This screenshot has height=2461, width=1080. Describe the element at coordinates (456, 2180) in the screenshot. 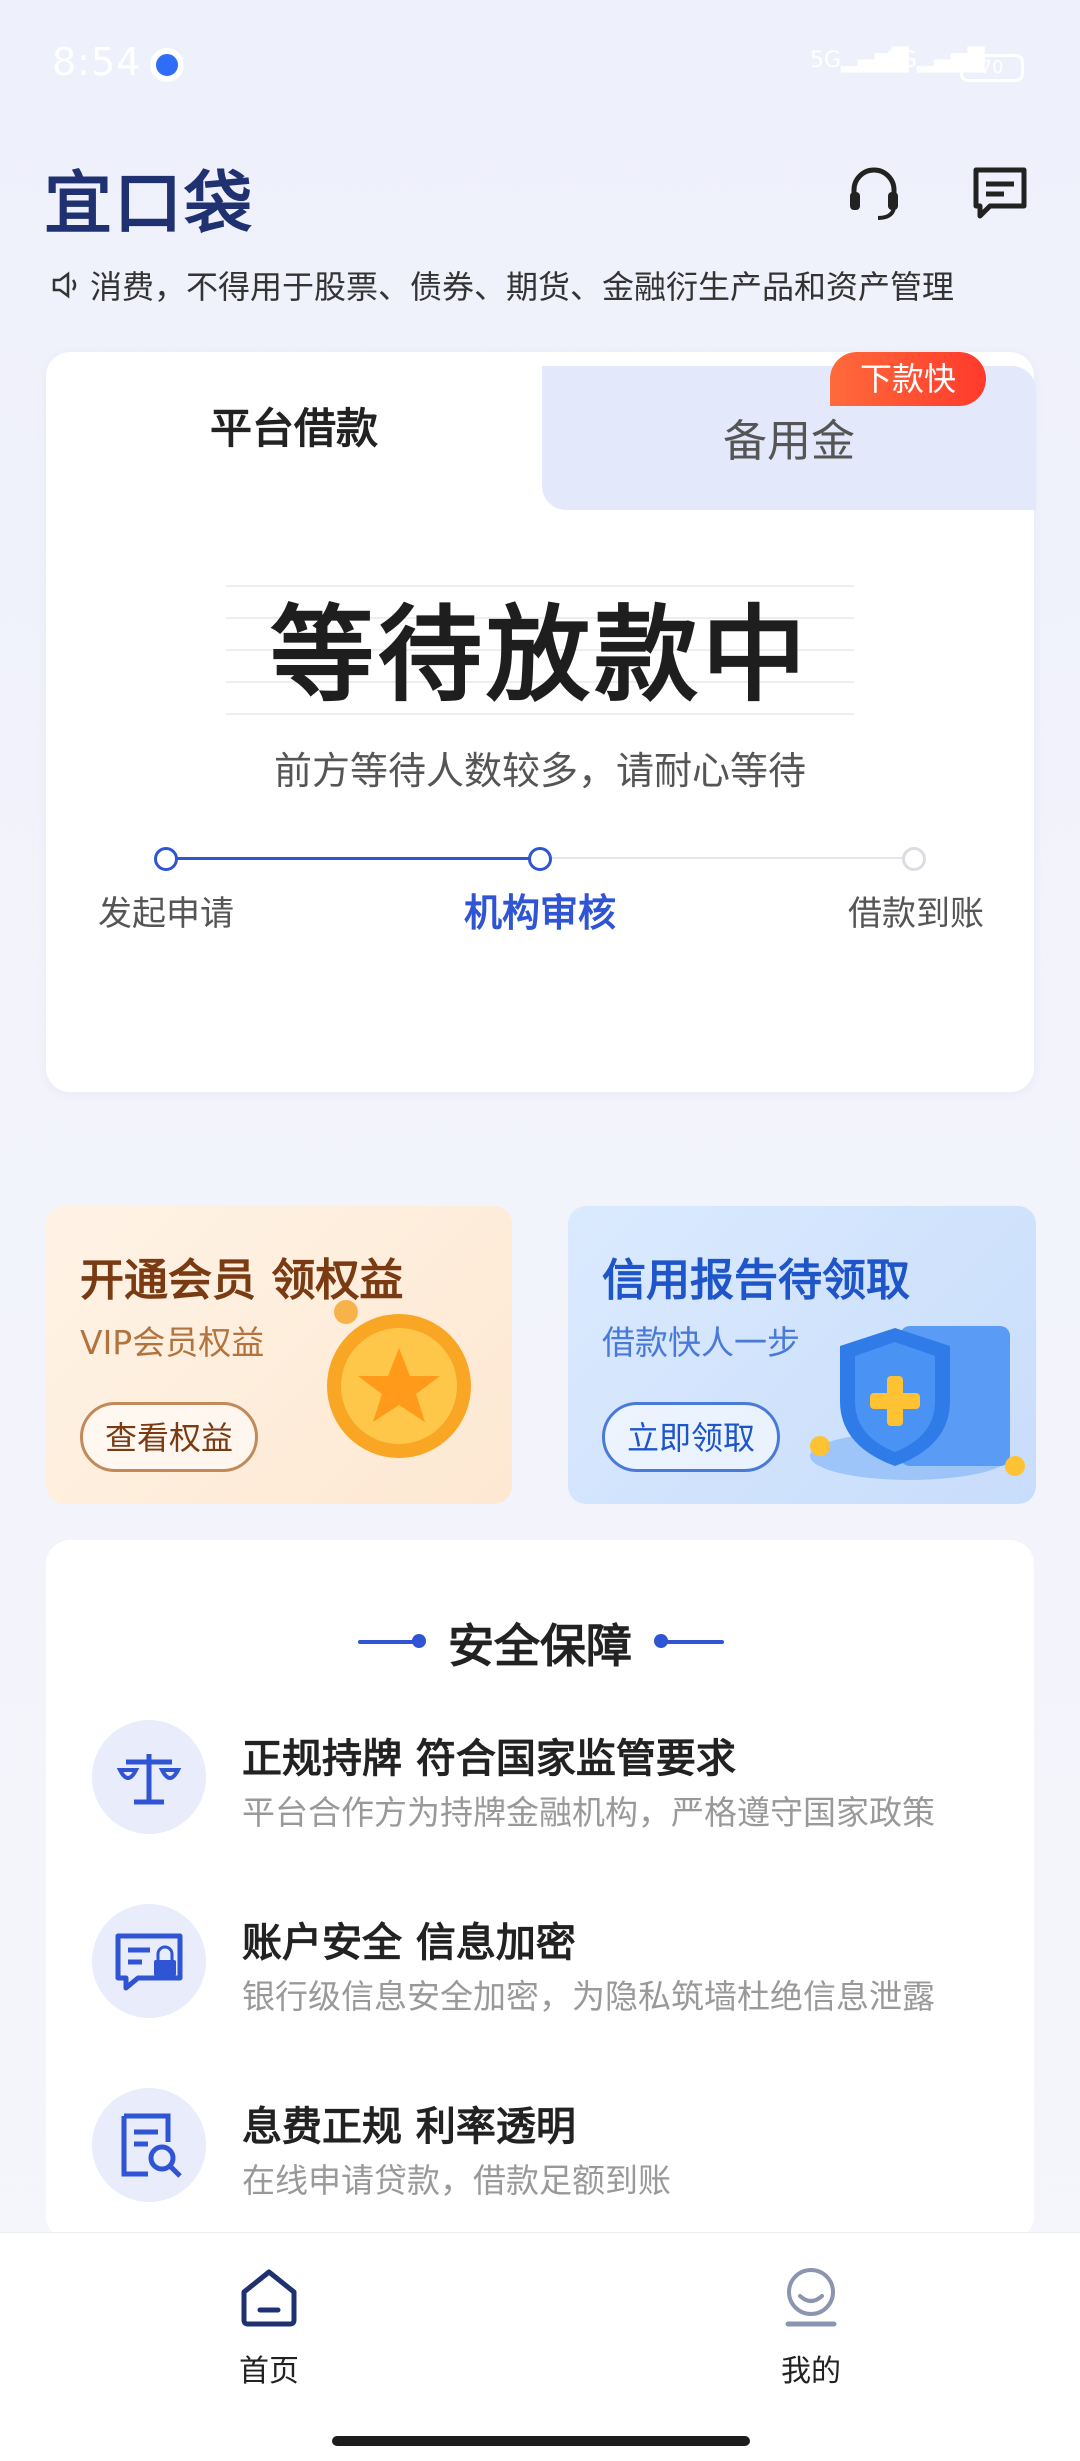

I see `security-item-desc: 在线申请贷款，借款足额到账` at that location.